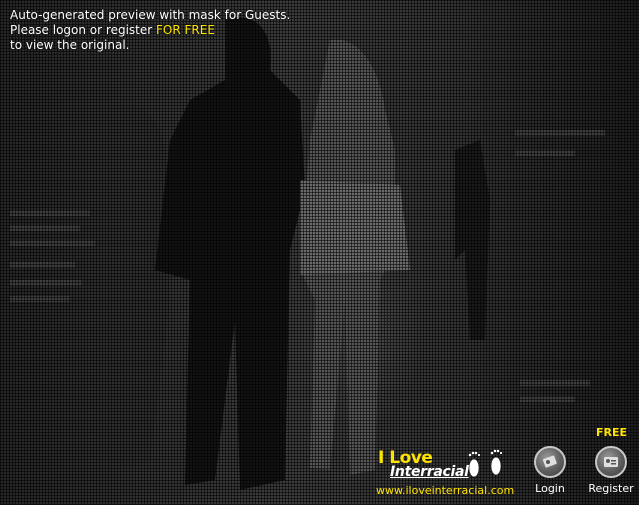 This screenshot has height=505, width=639. Describe the element at coordinates (550, 462) in the screenshot. I see `key-card-icon` at that location.